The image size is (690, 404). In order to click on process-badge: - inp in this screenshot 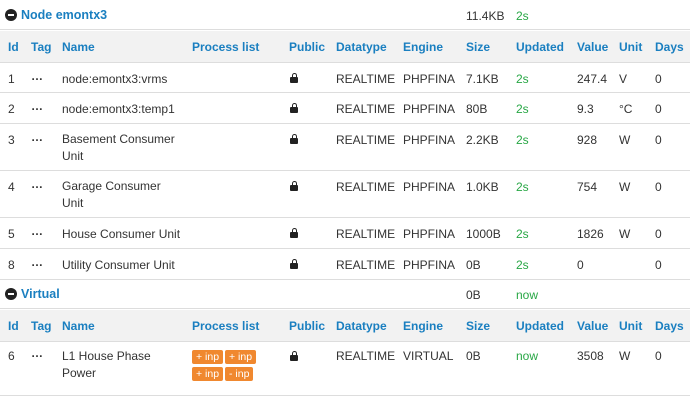, I will do `click(239, 374)`.